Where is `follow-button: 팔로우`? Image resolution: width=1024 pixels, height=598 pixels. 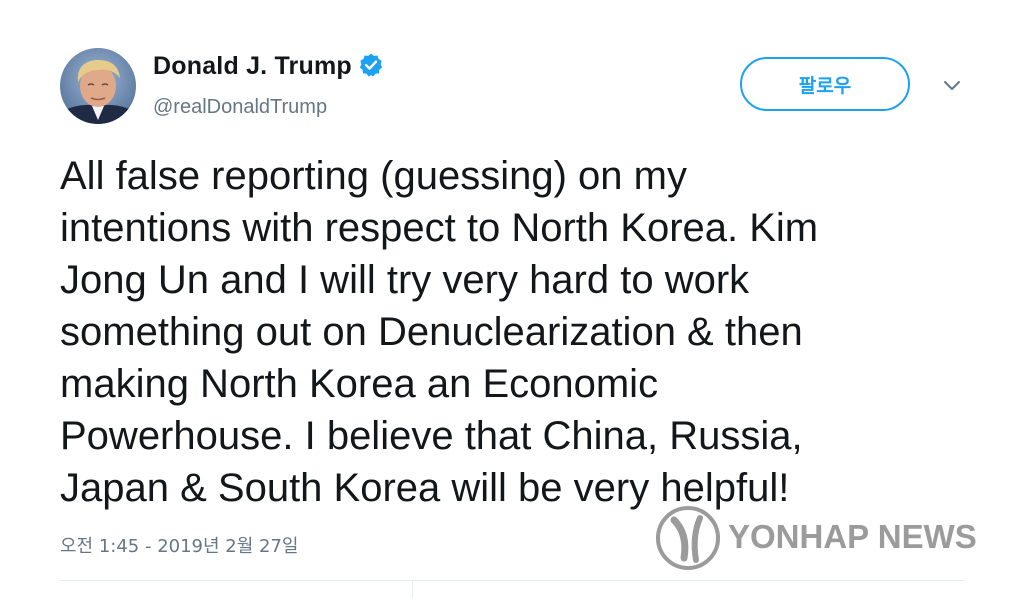
follow-button: 팔로우 is located at coordinates (825, 84).